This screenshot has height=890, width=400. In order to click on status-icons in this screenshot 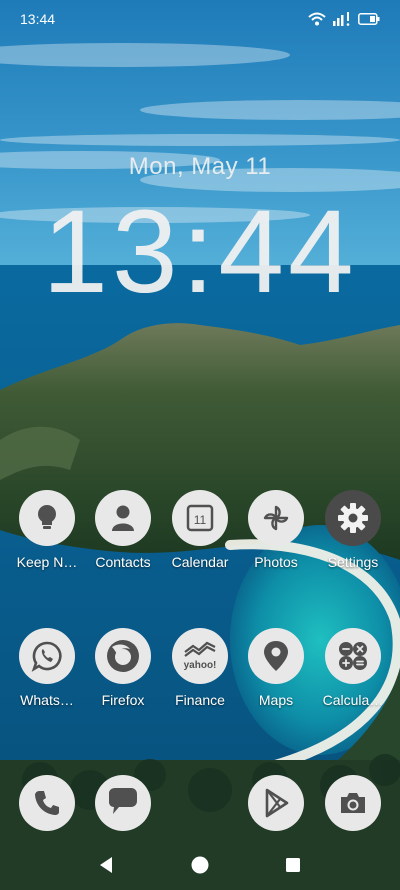, I will do `click(344, 19)`.